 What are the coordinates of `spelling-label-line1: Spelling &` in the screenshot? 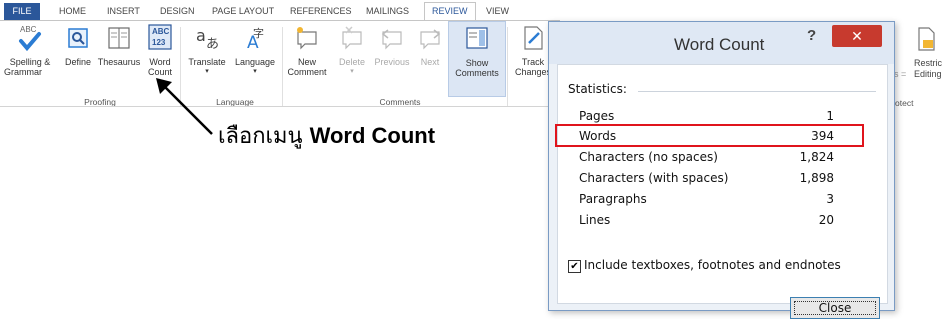 It's located at (30, 62).